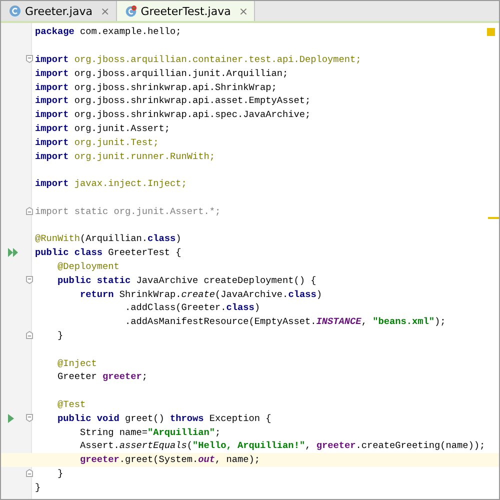 The image size is (500, 500). Describe the element at coordinates (150, 432) in the screenshot. I see `code-line: String name="Arquillian";` at that location.